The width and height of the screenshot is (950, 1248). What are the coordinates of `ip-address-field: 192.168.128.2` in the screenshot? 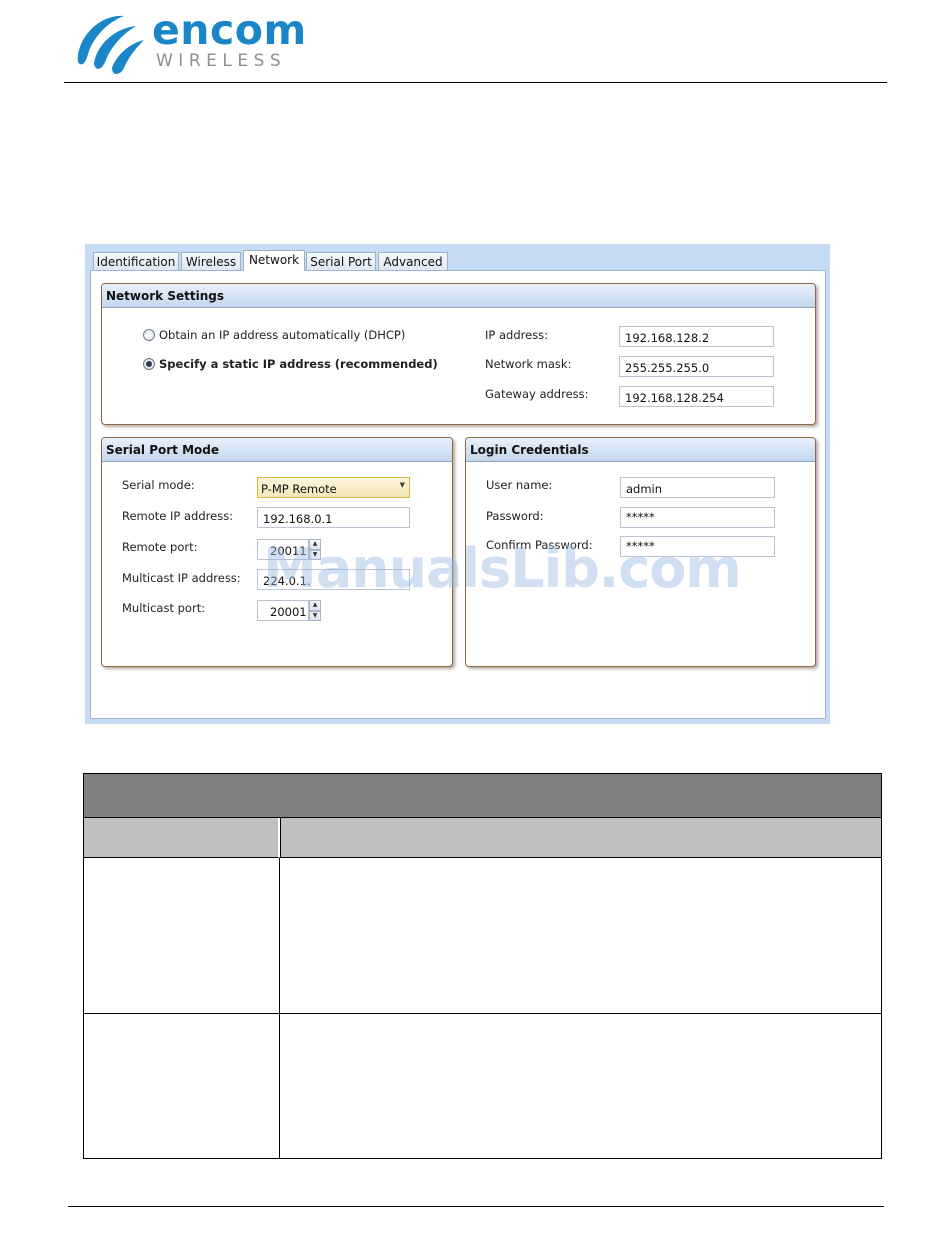 It's located at (696, 336).